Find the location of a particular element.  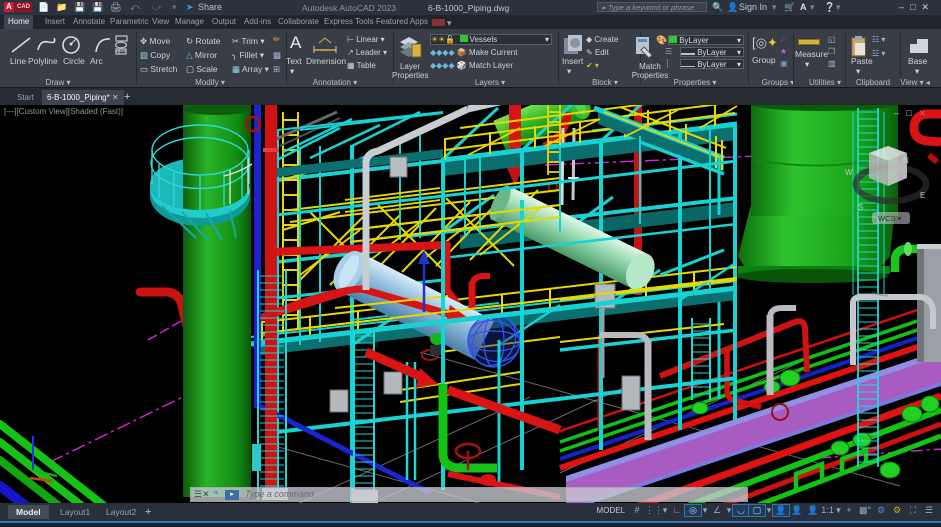

svg-text: WCS ▾ is located at coordinates (890, 218).